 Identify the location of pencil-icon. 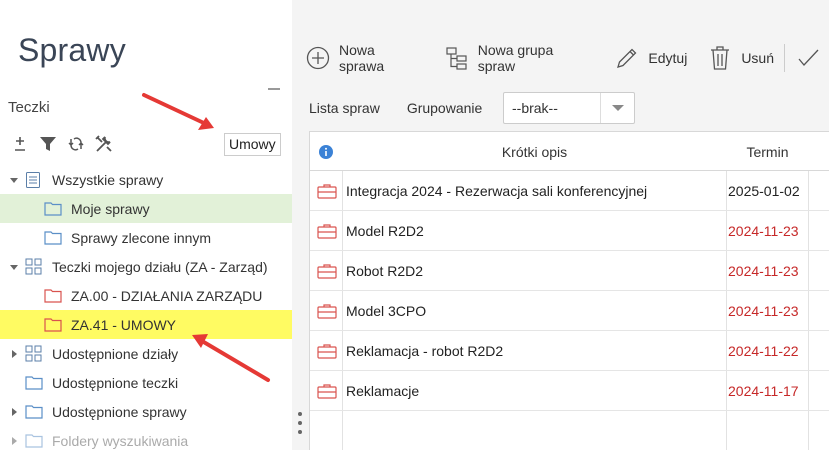
(627, 58).